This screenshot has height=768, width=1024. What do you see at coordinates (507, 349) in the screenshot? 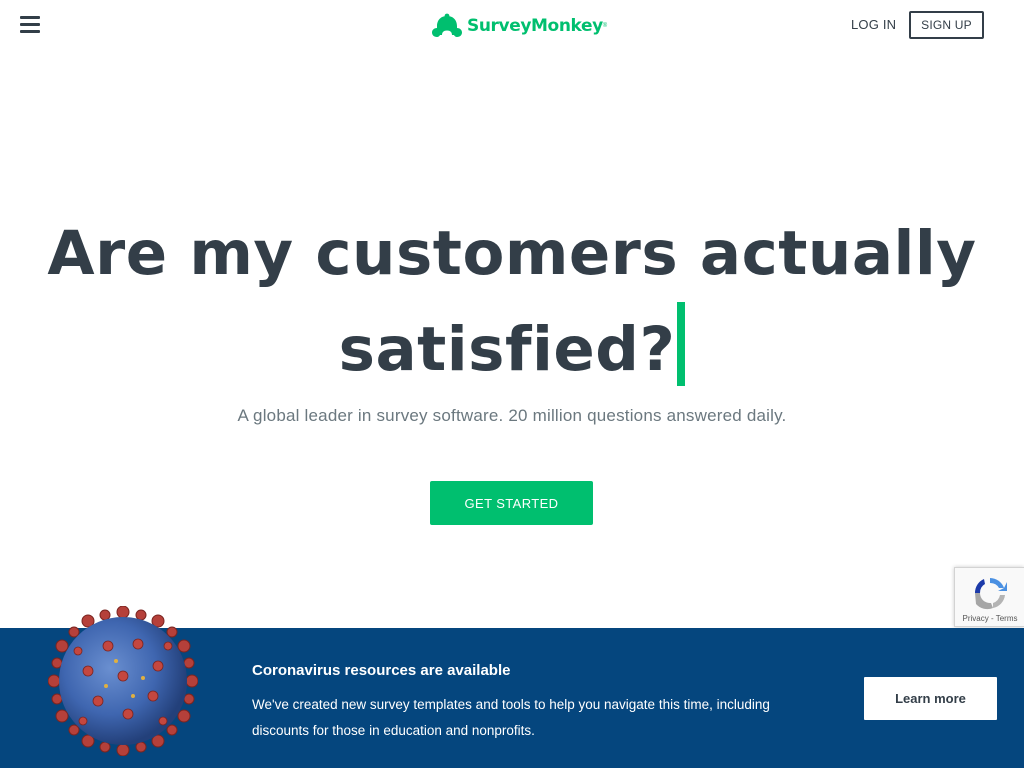
I see `hero-headline-line2: satisfied?` at bounding box center [507, 349].